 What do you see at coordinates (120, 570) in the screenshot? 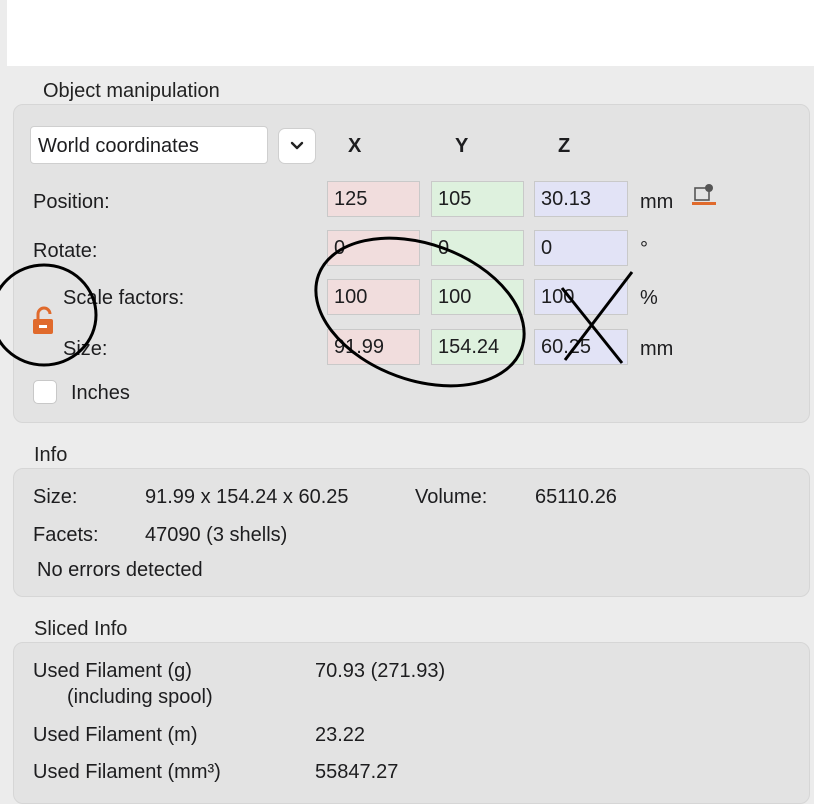
I see `info-errors-status: No errors detected` at bounding box center [120, 570].